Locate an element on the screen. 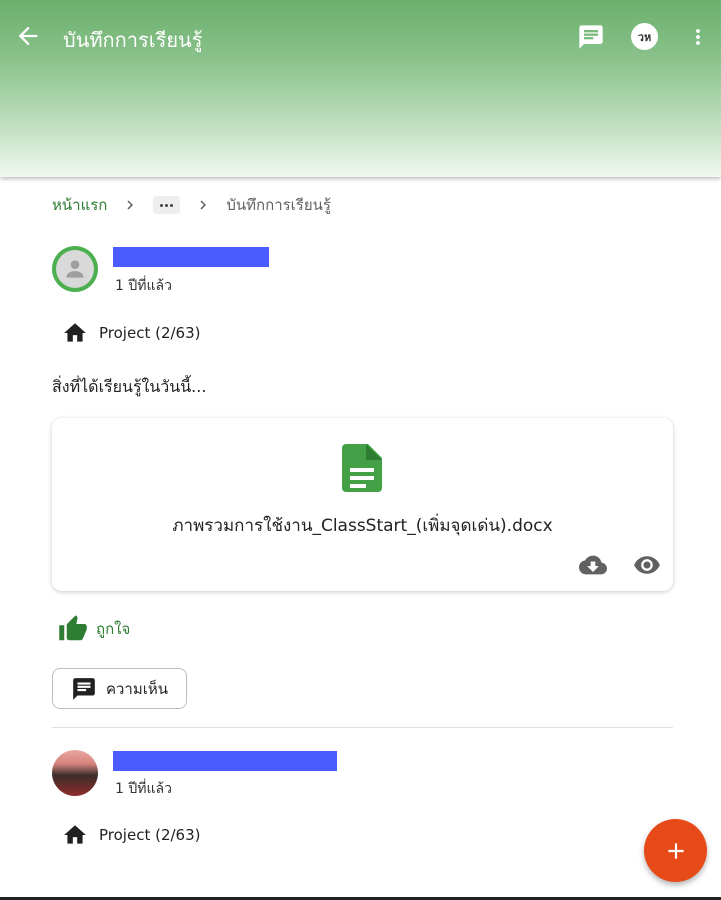  eye-icon is located at coordinates (647, 565).